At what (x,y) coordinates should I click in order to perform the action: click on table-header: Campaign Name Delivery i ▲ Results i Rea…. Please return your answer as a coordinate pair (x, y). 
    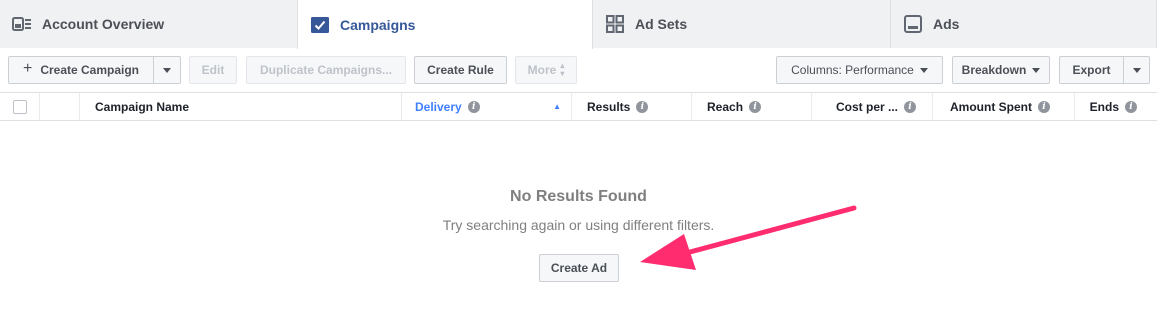
    Looking at the image, I should click on (578, 106).